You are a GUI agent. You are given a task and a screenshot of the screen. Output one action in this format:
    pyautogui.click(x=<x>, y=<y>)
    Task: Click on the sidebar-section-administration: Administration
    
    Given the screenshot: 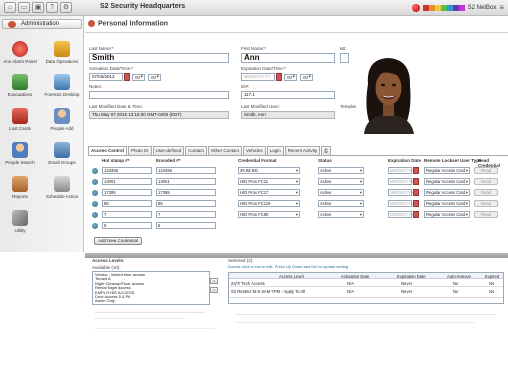 What is the action you would take?
    pyautogui.click(x=42, y=24)
    